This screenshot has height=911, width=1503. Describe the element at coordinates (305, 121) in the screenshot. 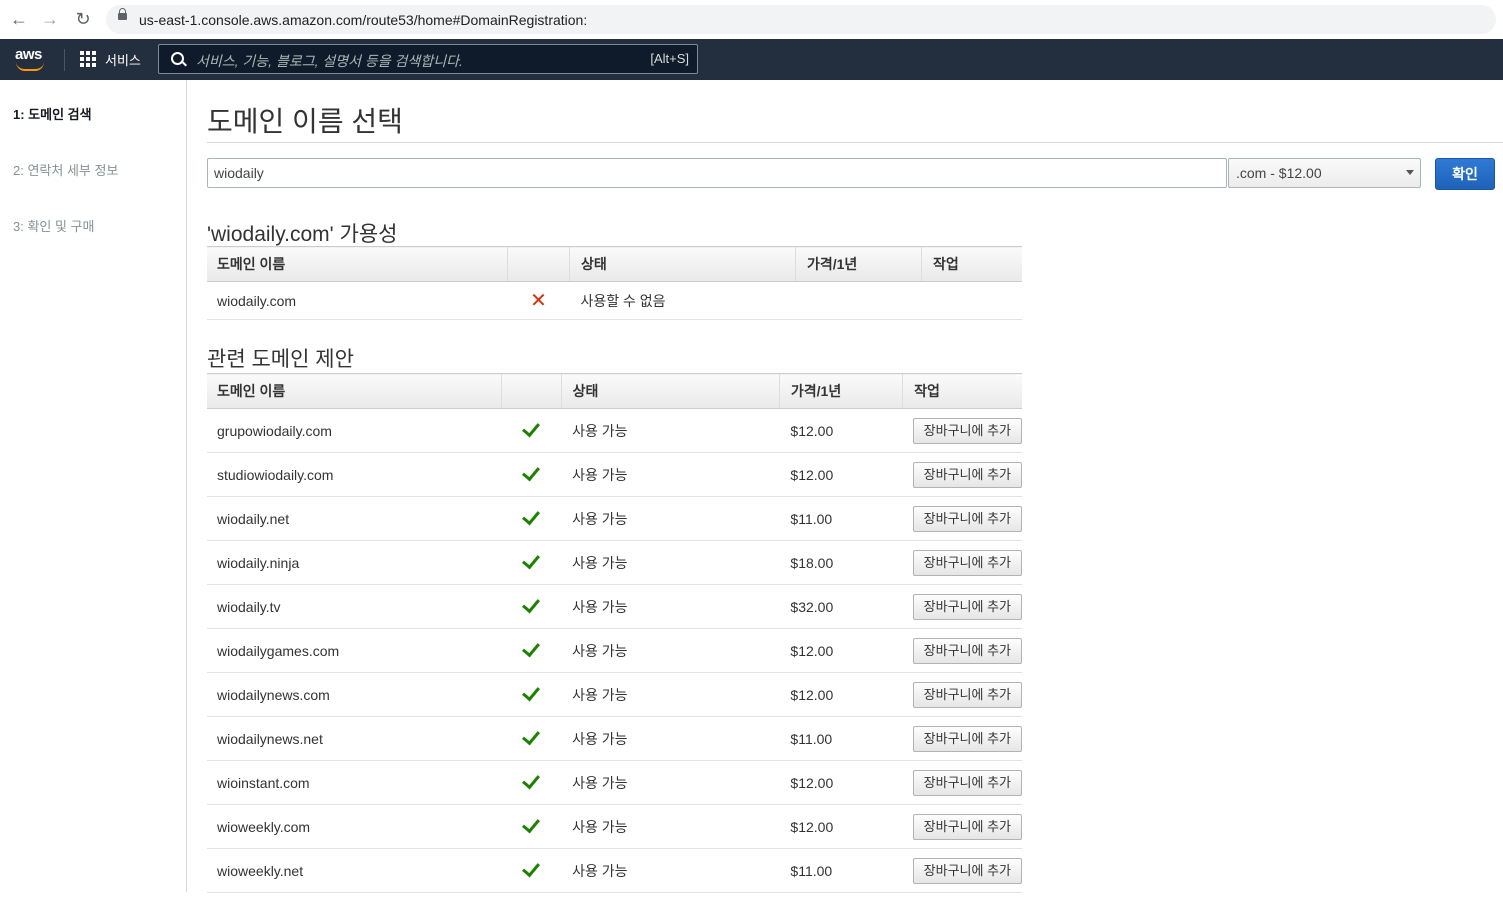

I see `page-title: 도메인 이름 선택` at that location.